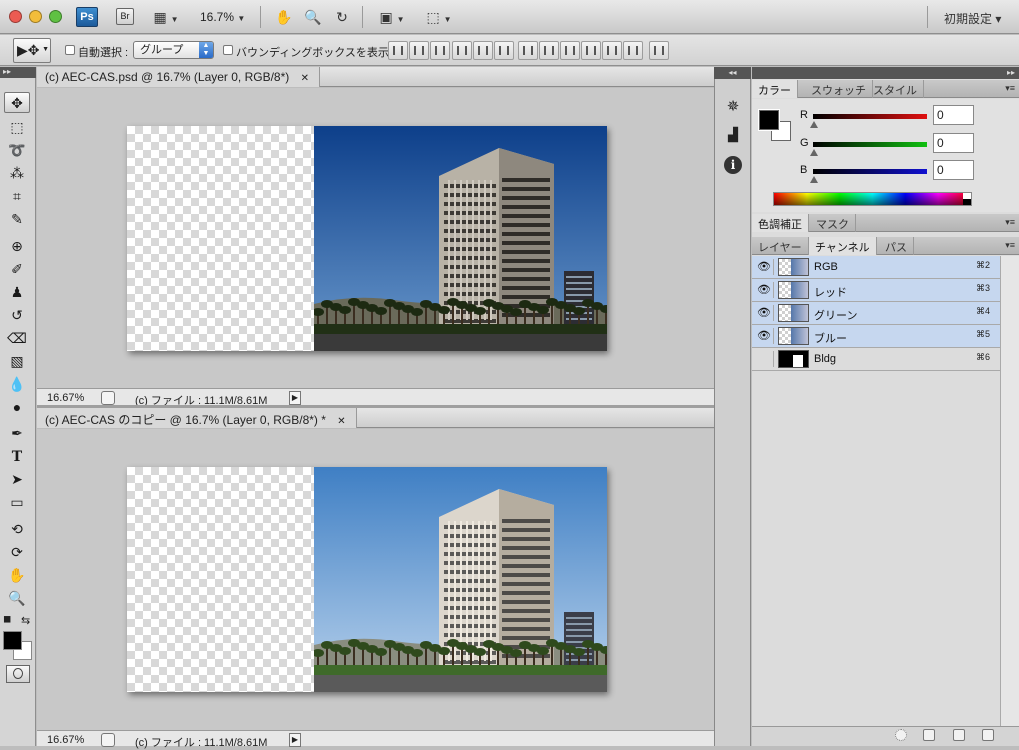 The height and width of the screenshot is (750, 1019). What do you see at coordinates (953, 115) in the screenshot?
I see `red-value-input: 0` at bounding box center [953, 115].